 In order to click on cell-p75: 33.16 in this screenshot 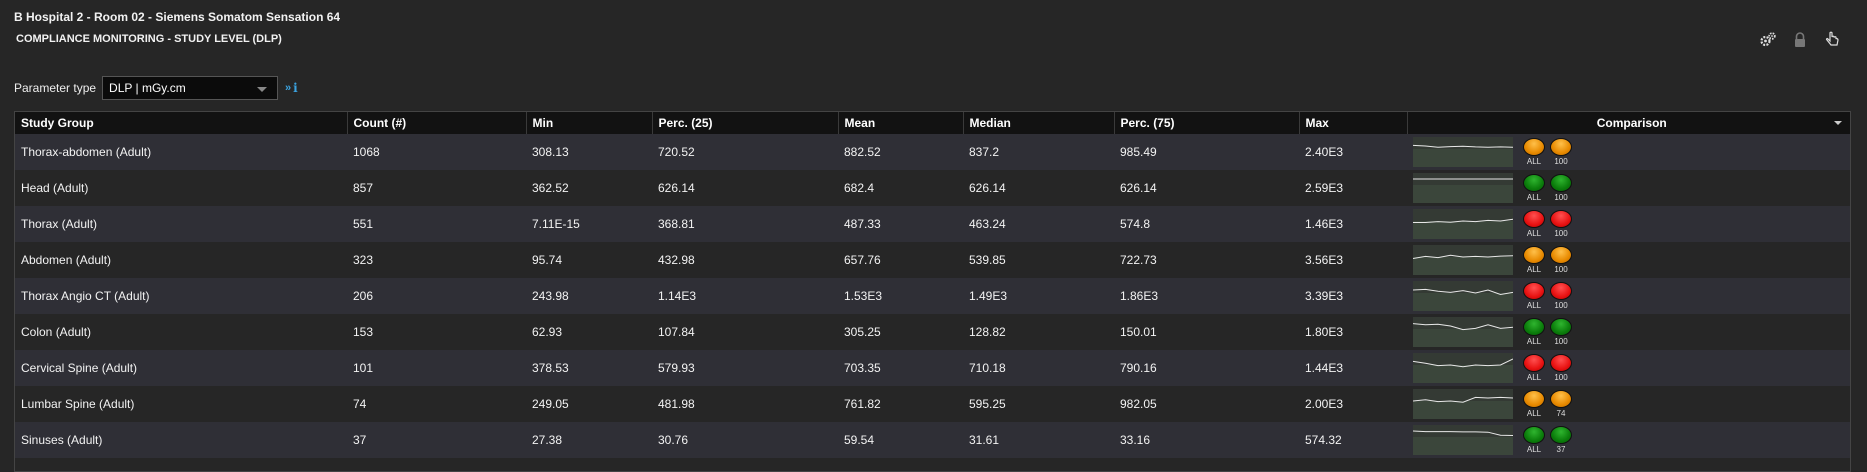, I will do `click(1206, 440)`.